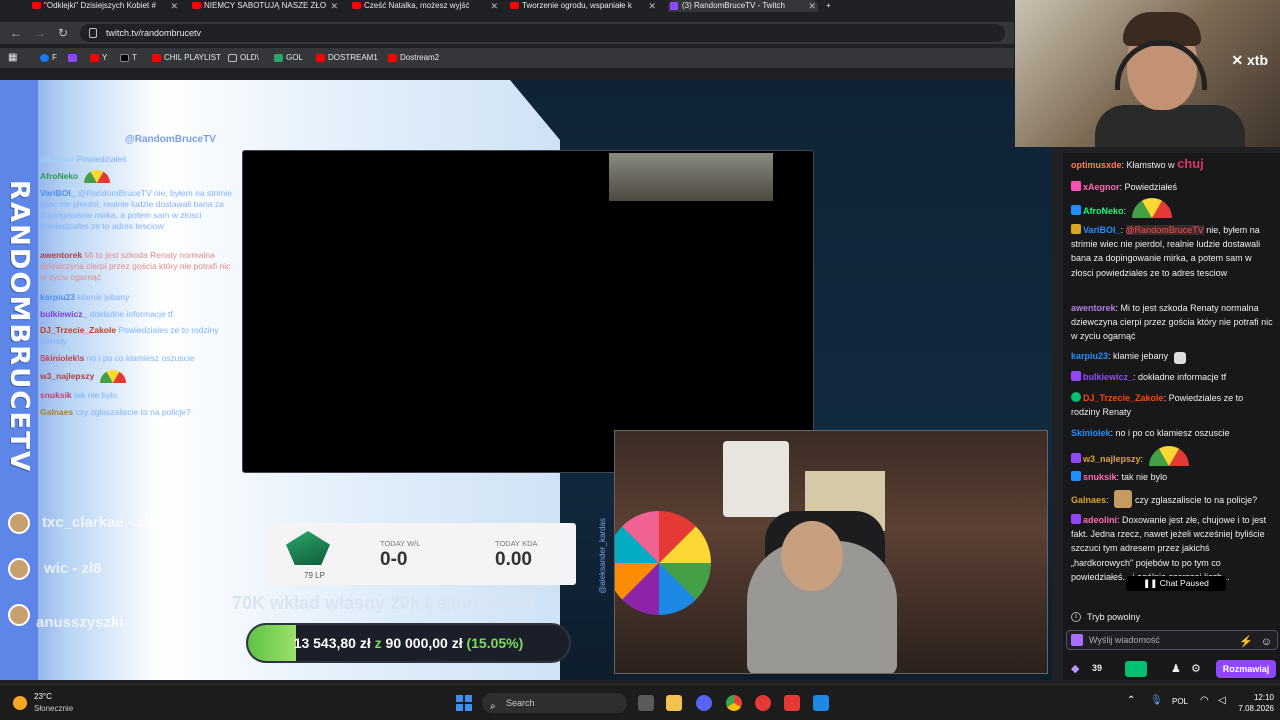  Describe the element at coordinates (1196, 668) in the screenshot. I see `gear-icon: ⚙` at that location.